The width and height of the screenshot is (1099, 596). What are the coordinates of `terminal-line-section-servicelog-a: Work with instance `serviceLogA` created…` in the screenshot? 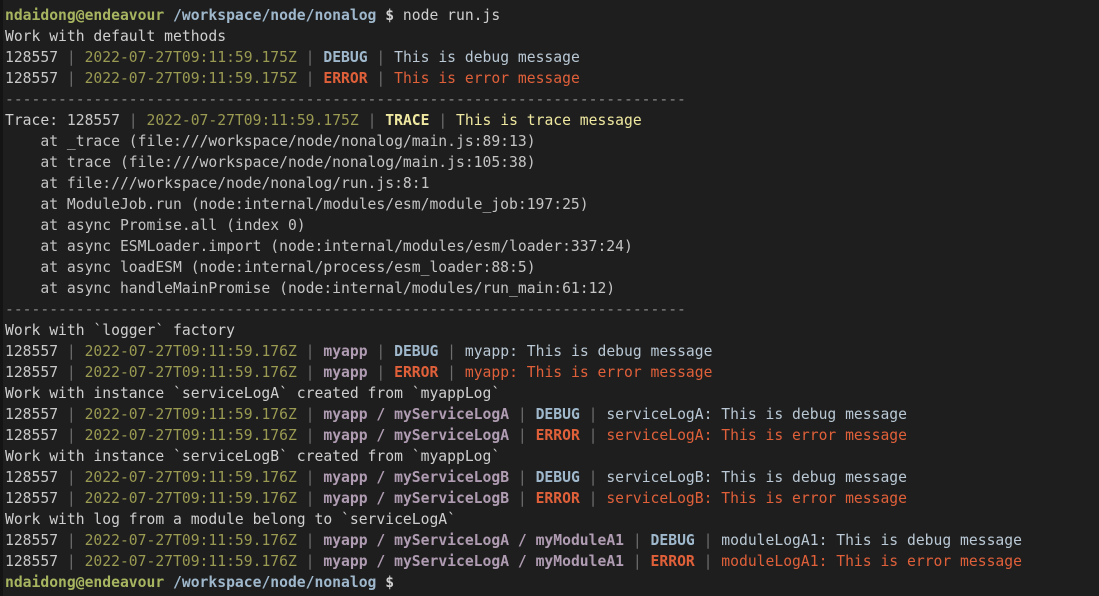 It's located at (552, 393).